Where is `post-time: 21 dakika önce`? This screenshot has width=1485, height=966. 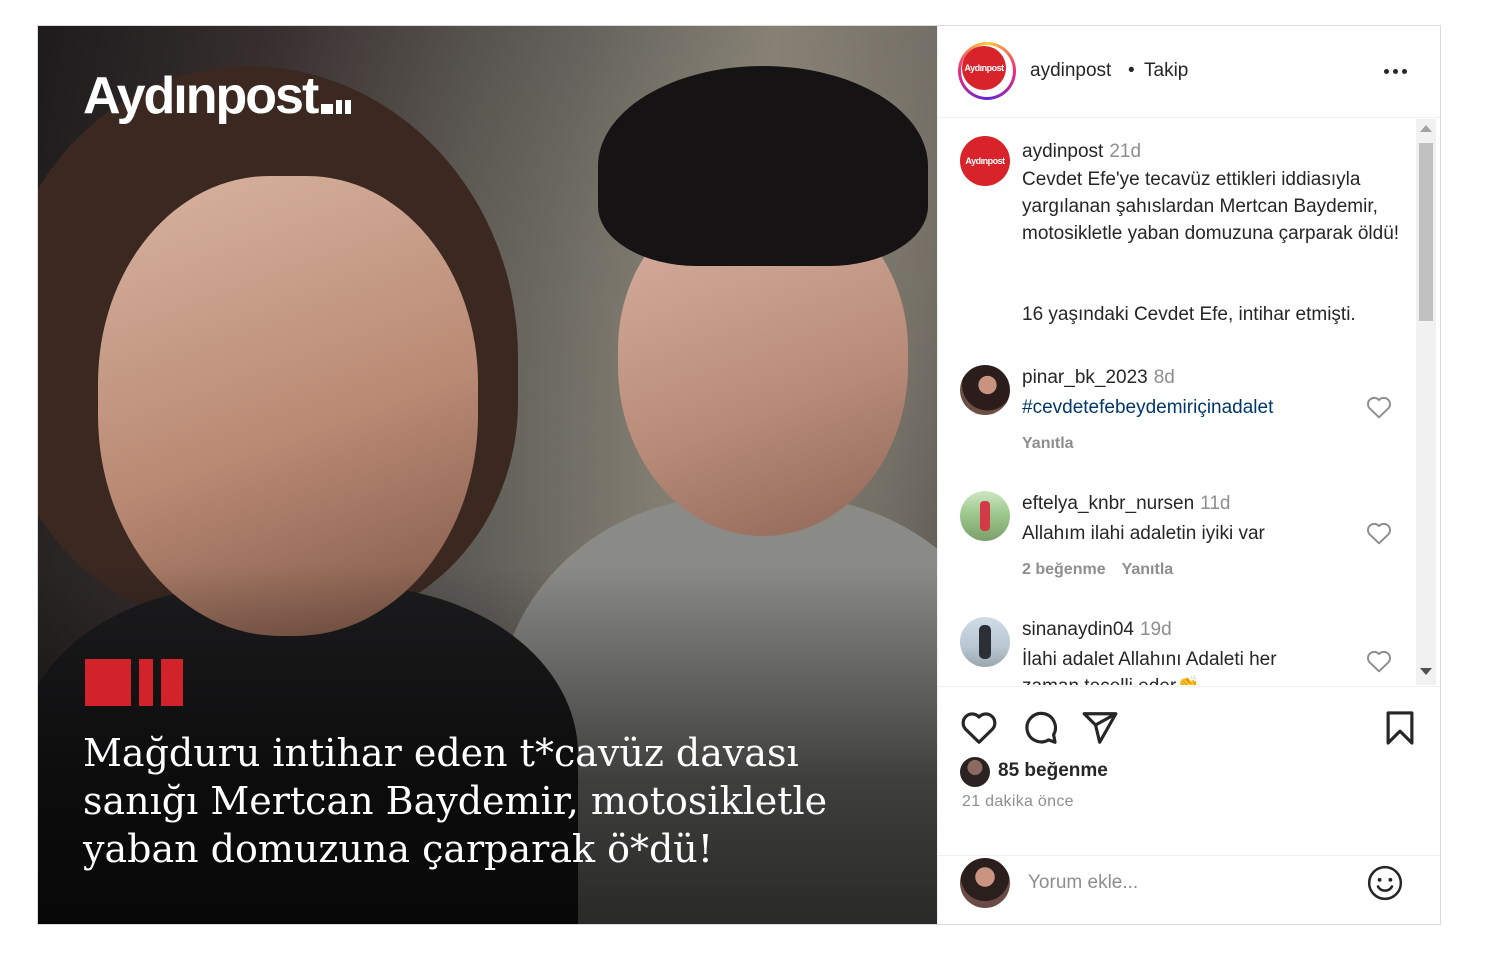 post-time: 21 dakika önce is located at coordinates (1018, 801).